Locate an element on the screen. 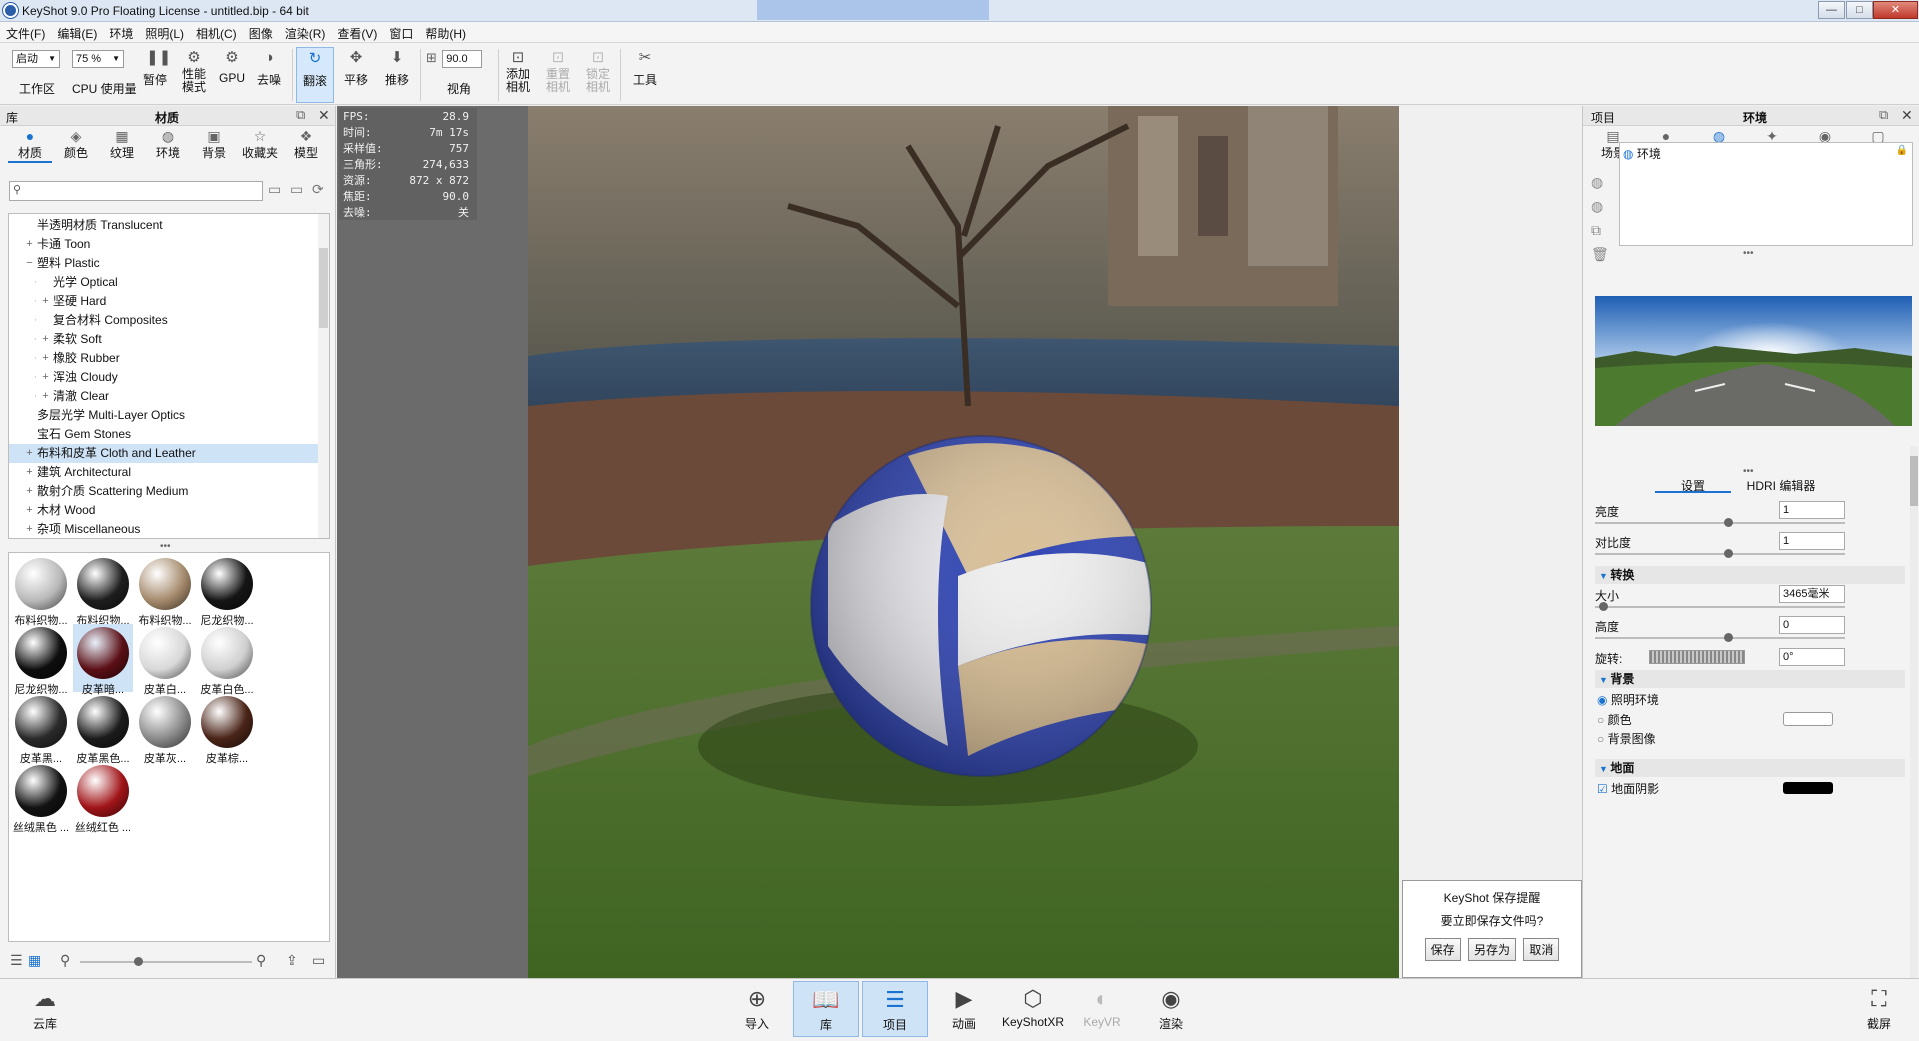 This screenshot has height=1041, width=1919. tree-item: + 散射介质 Scattering Medium is located at coordinates (164, 491).